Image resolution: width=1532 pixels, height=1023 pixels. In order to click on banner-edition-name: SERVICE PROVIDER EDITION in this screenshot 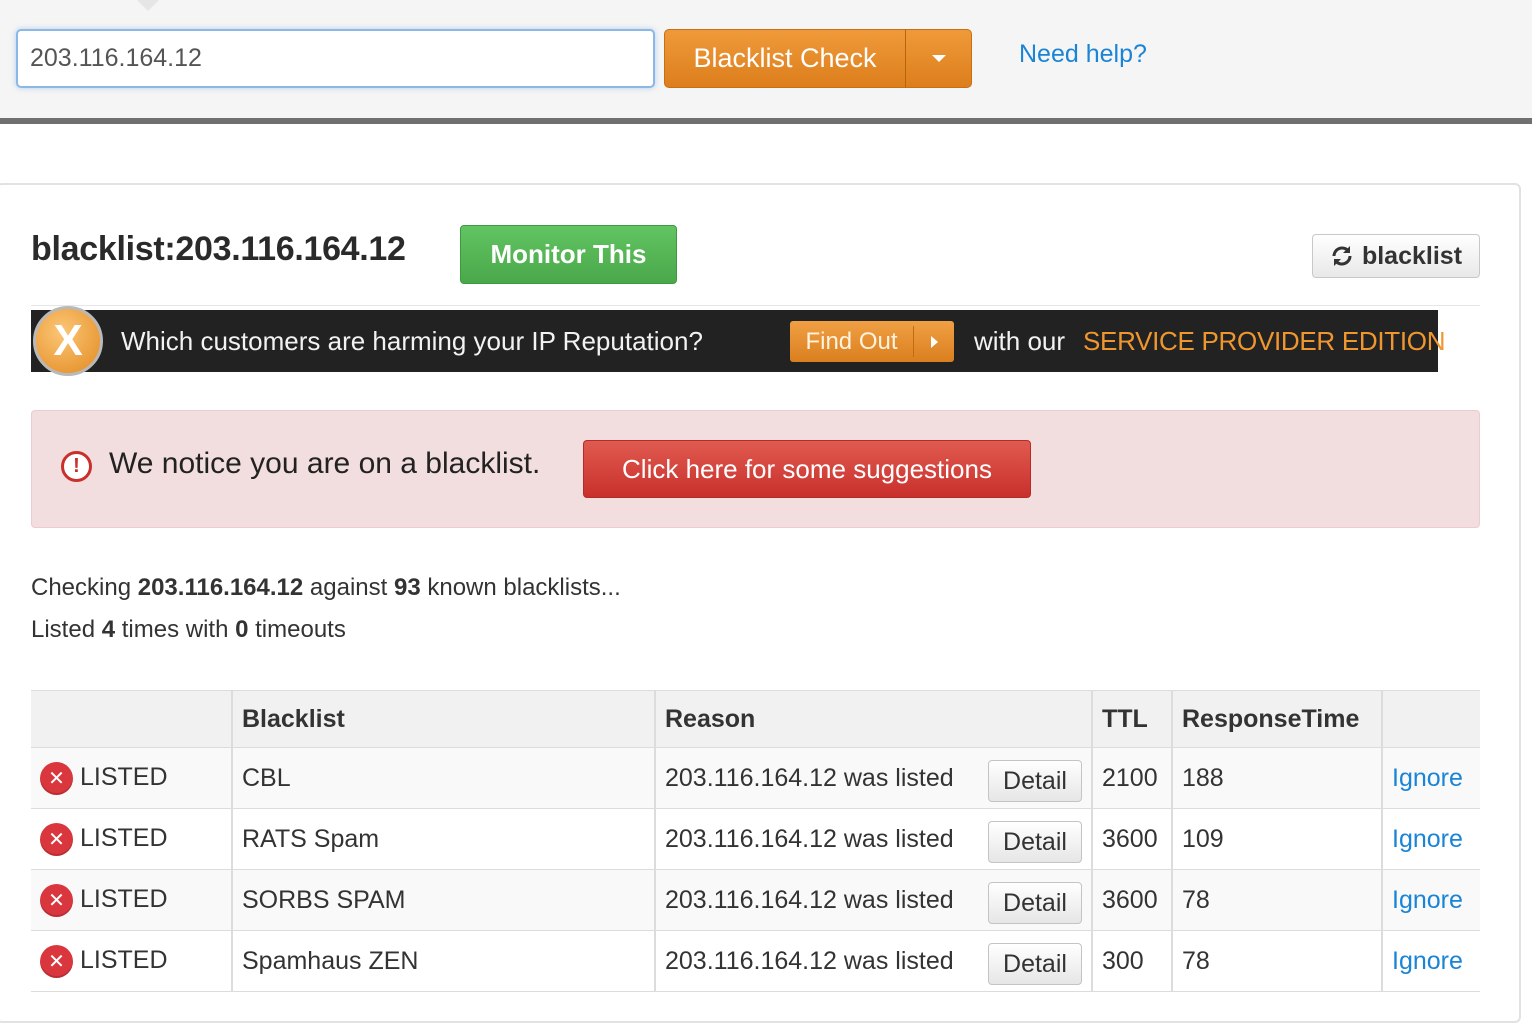, I will do `click(1264, 341)`.